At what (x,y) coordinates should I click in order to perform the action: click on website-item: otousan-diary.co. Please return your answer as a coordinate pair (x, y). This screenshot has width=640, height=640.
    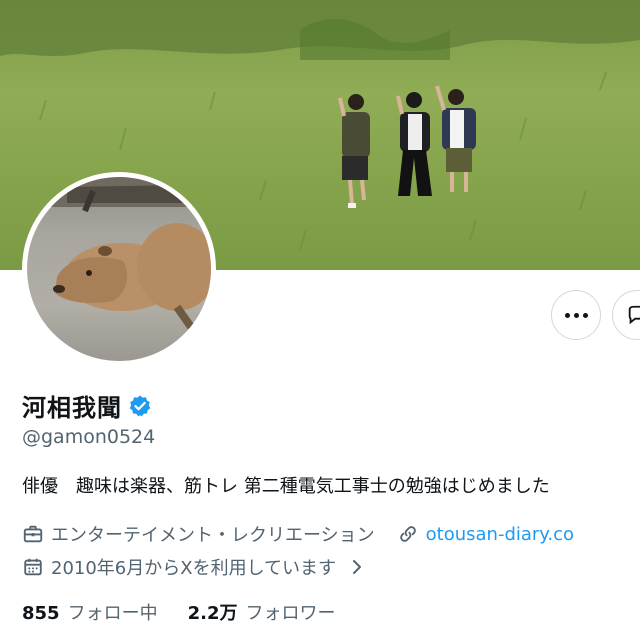
    Looking at the image, I should click on (485, 534).